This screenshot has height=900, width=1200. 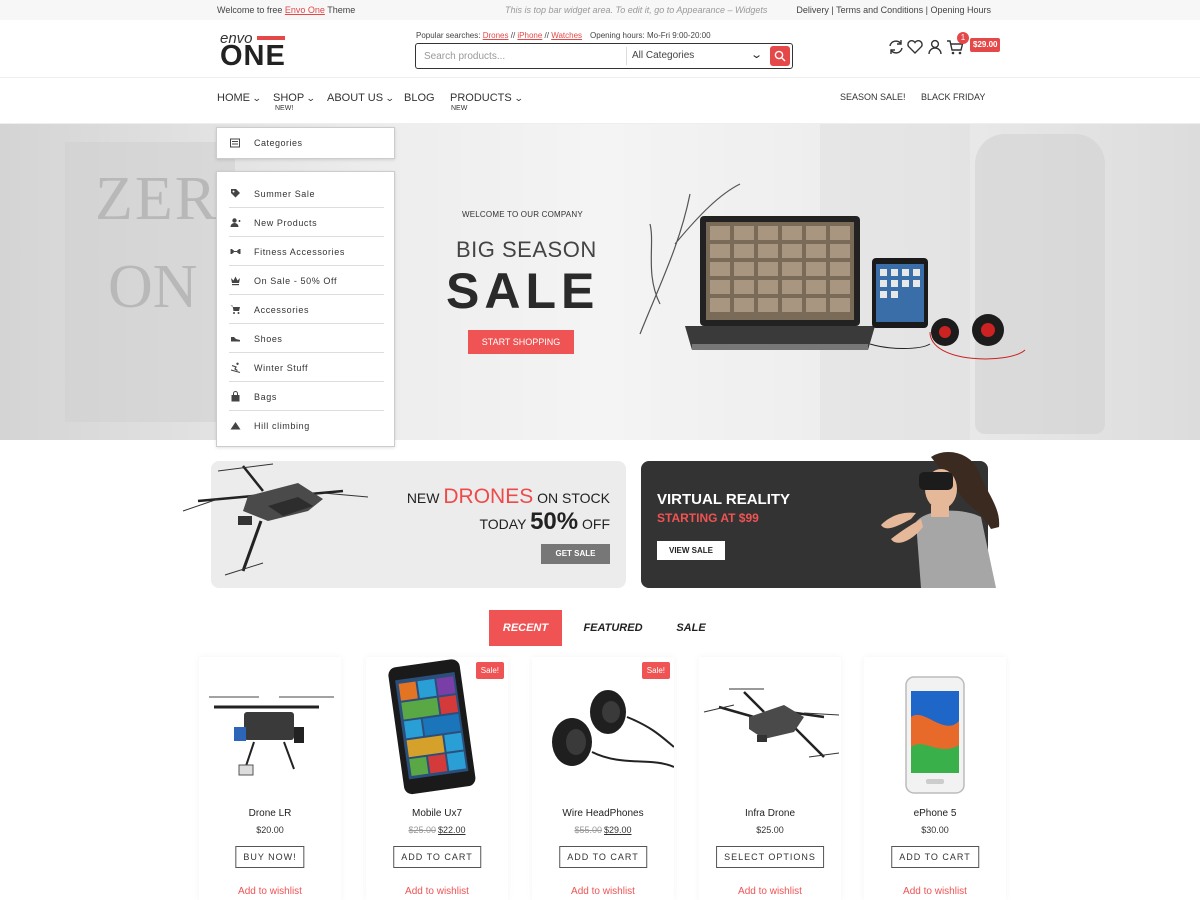 I want to click on heart-icon, so click(x=915, y=47).